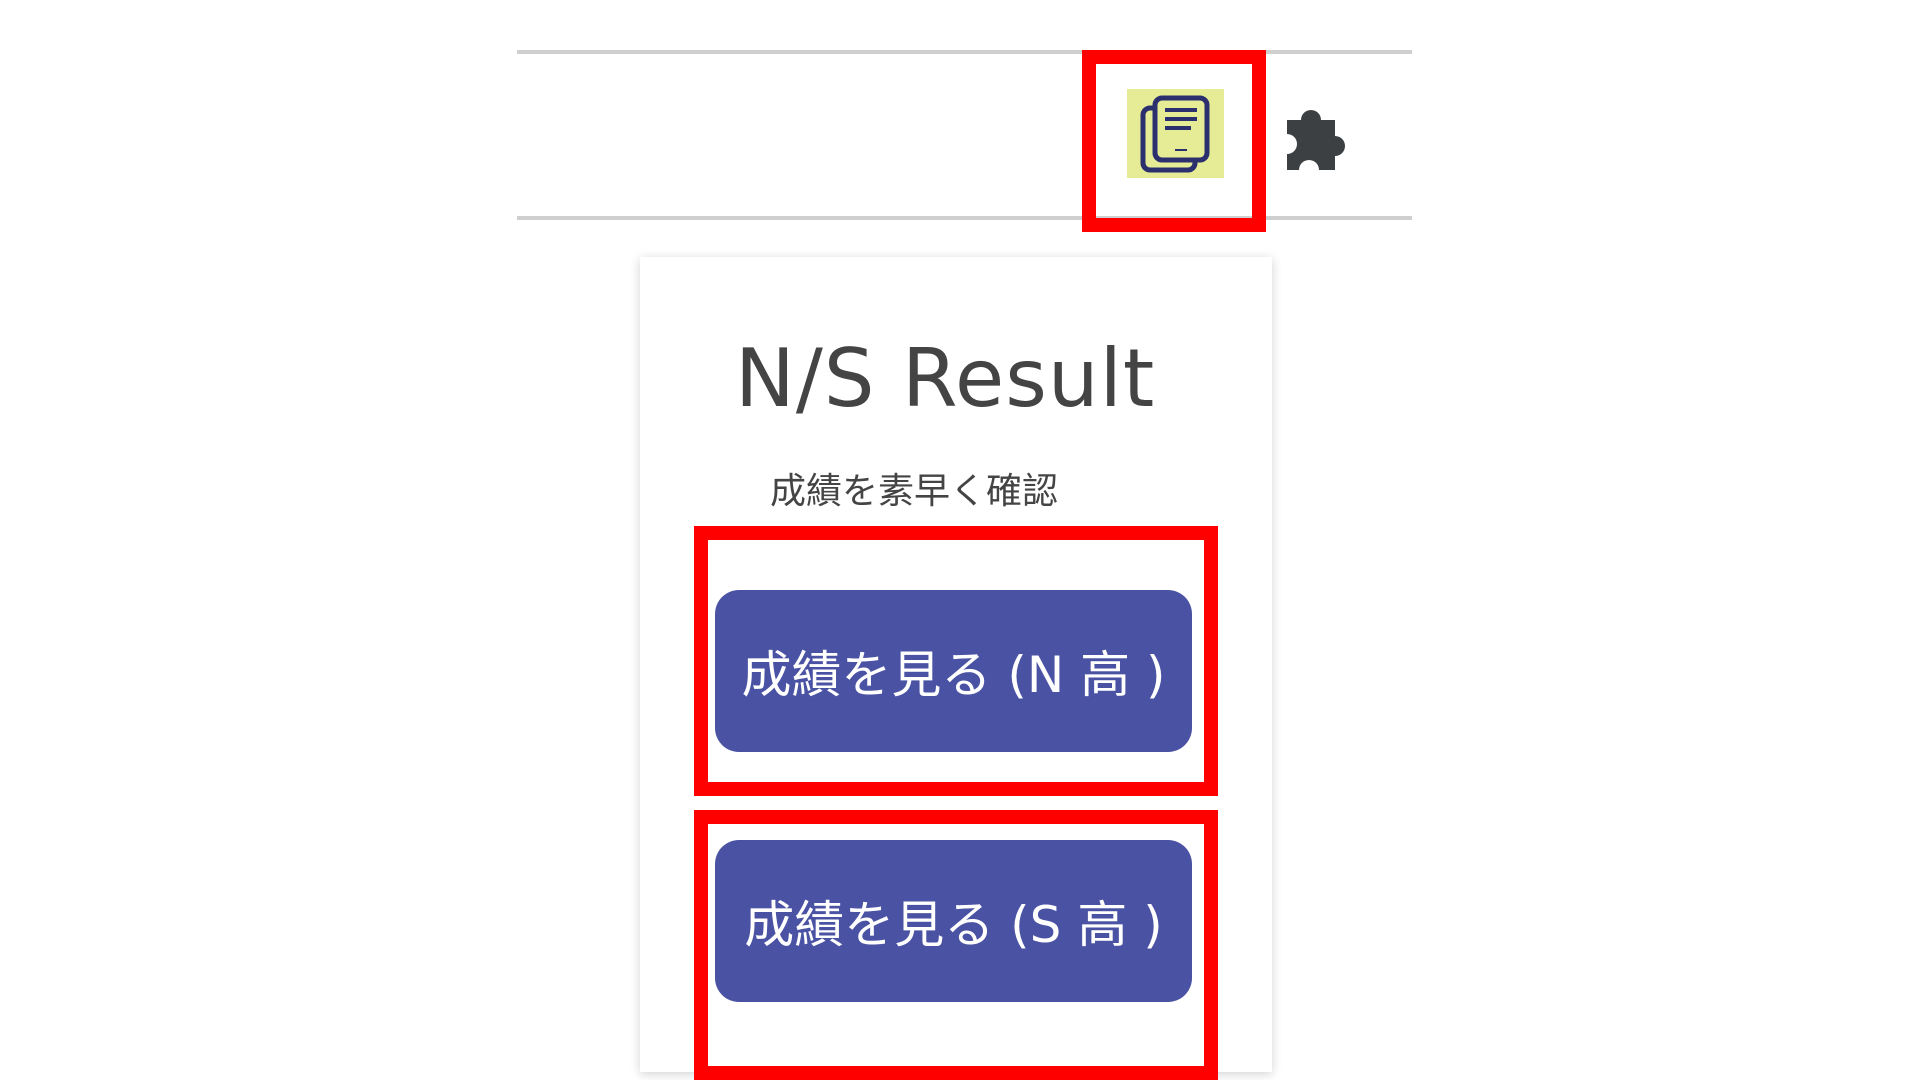 The image size is (1920, 1080). I want to click on popup-title: N/S Result, so click(945, 378).